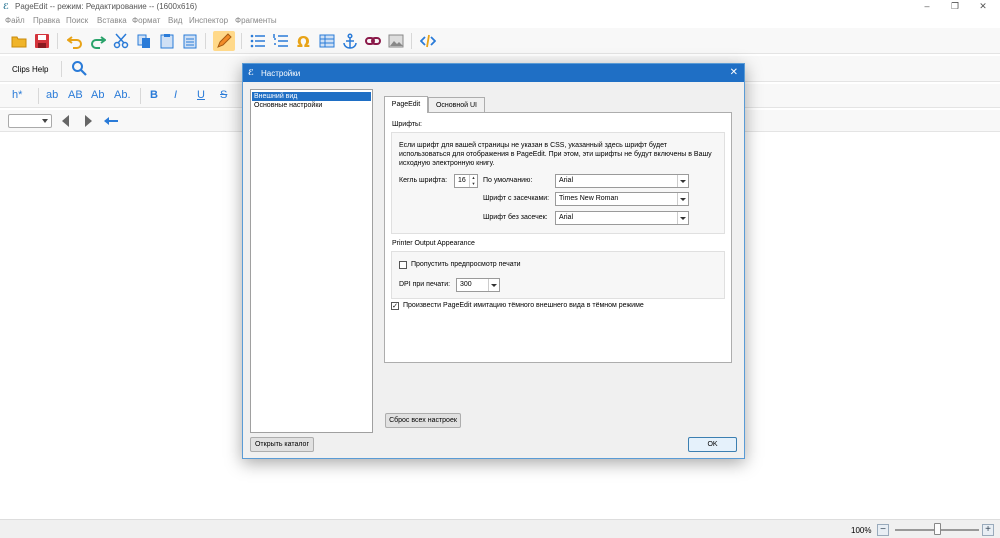 This screenshot has width=1000, height=538. What do you see at coordinates (466, 284) in the screenshot?
I see `dpi-value: 300` at bounding box center [466, 284].